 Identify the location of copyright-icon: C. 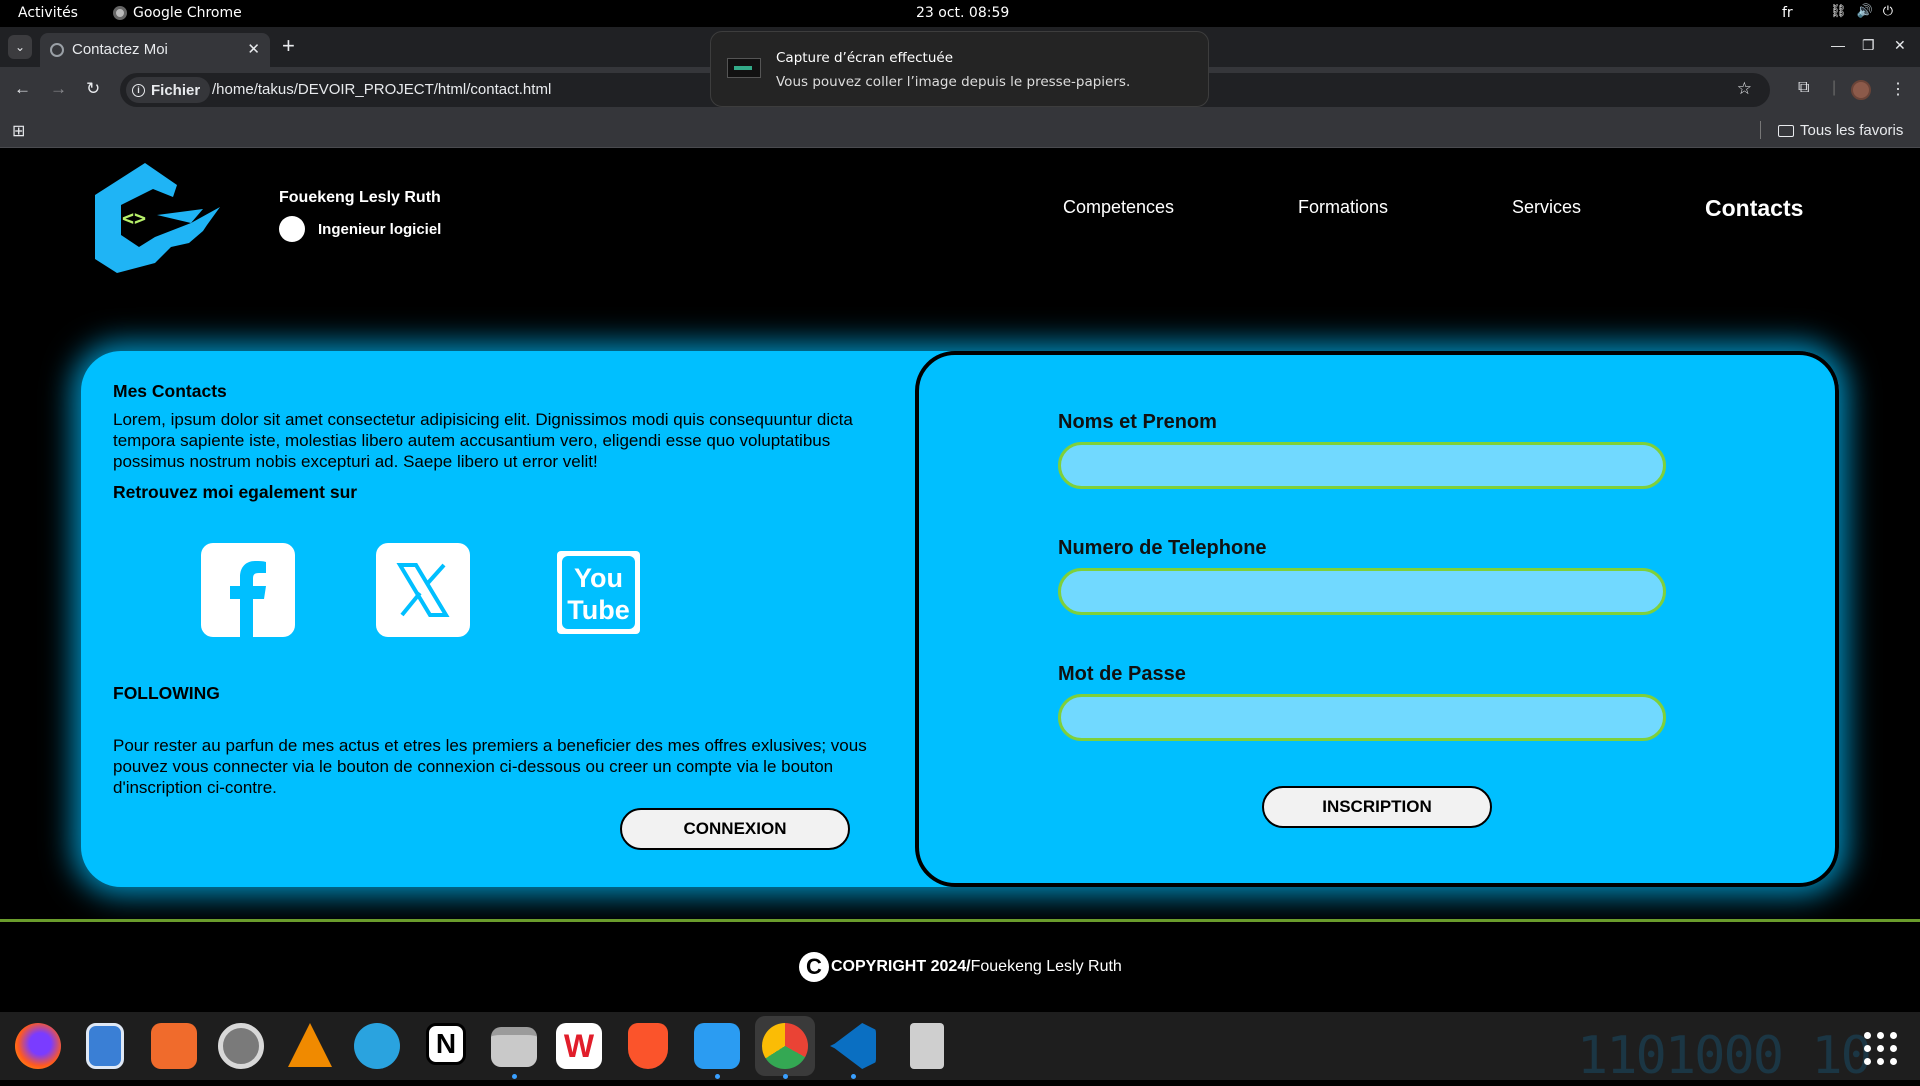
(814, 967).